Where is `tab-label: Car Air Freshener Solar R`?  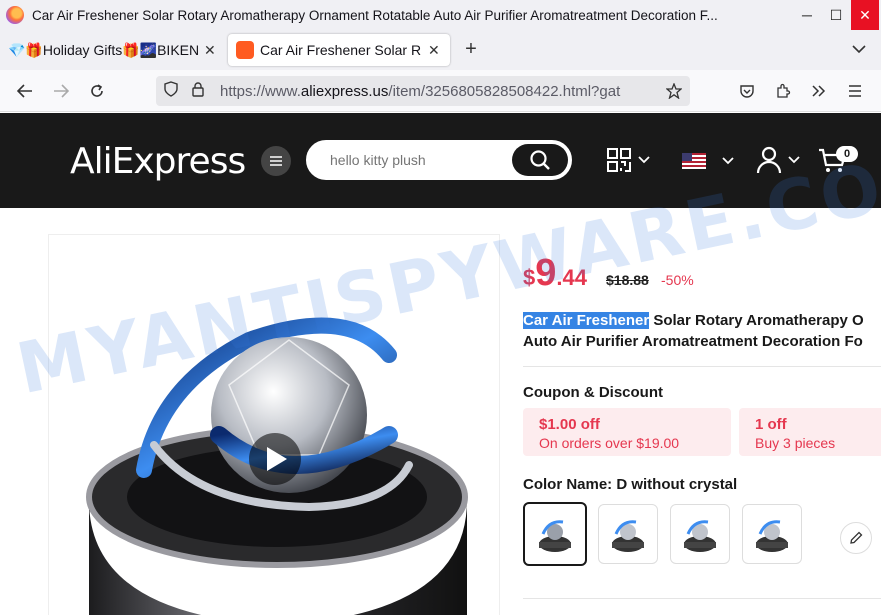
tab-label: Car Air Freshener Solar R is located at coordinates (341, 50).